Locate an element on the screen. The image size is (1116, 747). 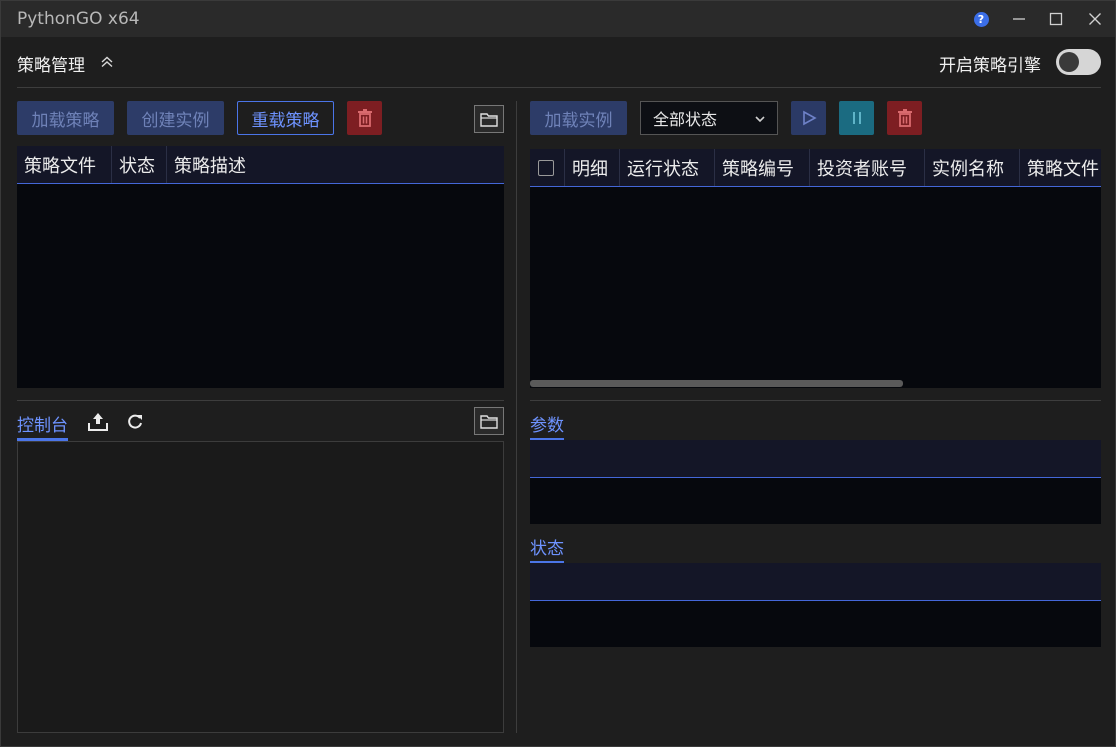
status-filter-value: 全部状态 is located at coordinates (685, 119).